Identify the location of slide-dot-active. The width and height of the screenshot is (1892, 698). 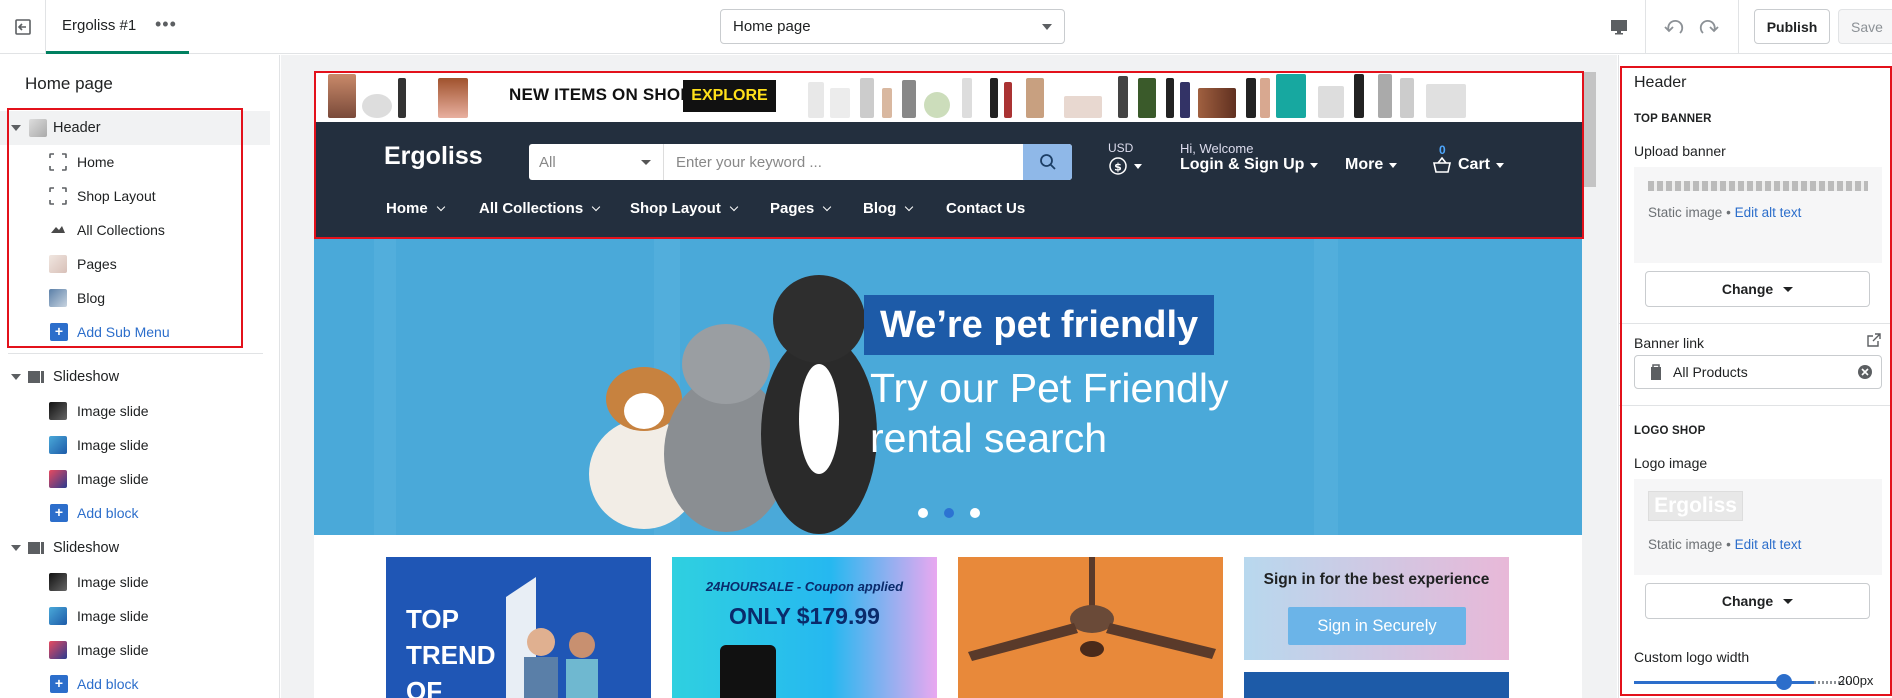
(949, 513).